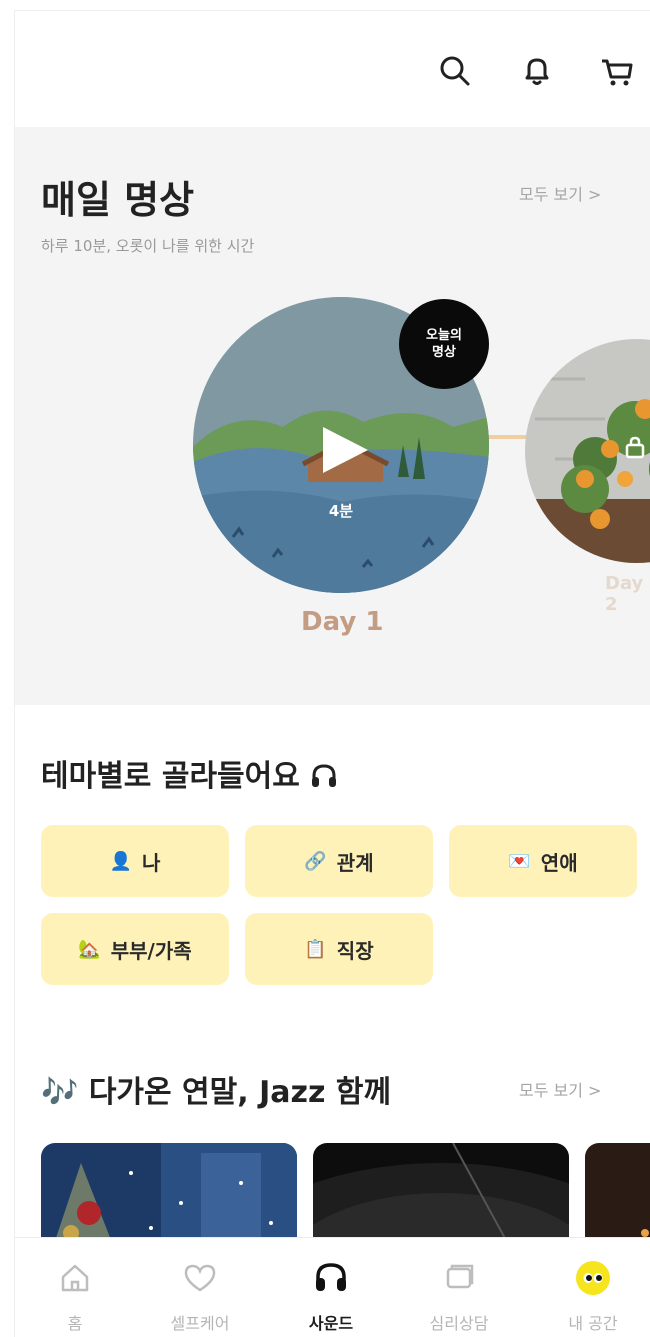 The image size is (650, 1337). I want to click on chip-label: 관계, so click(355, 862).